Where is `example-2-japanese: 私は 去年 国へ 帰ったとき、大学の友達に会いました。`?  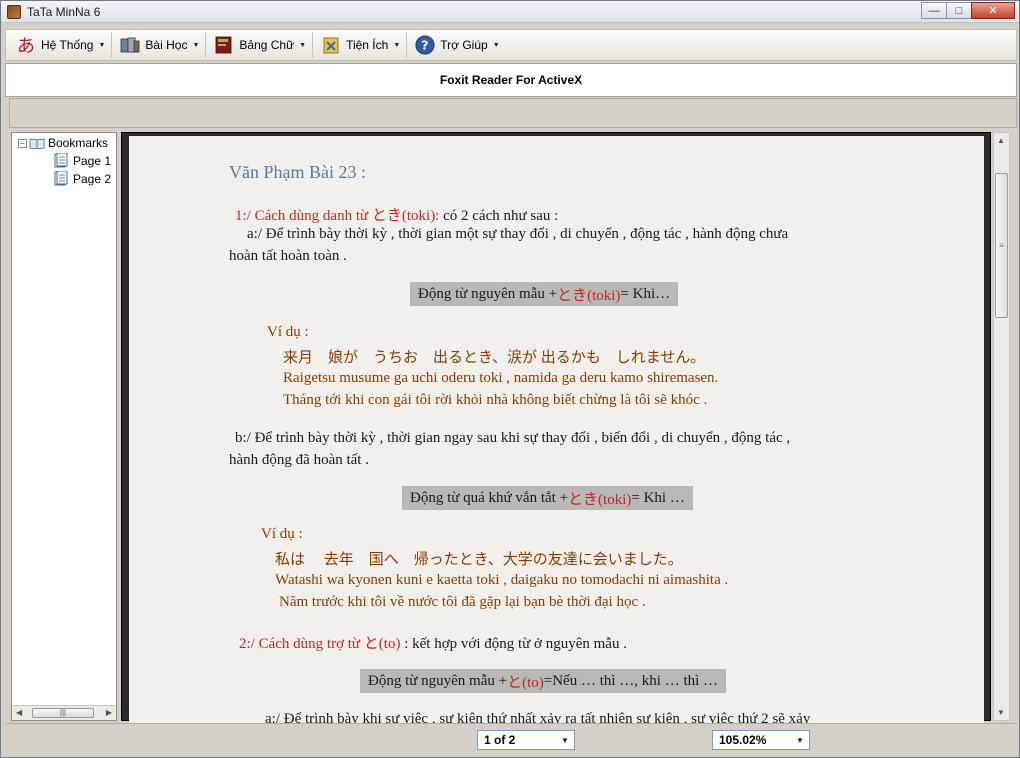 example-2-japanese: 私は 去年 国へ 帰ったとき、大学の友達に会いました。 is located at coordinates (479, 560).